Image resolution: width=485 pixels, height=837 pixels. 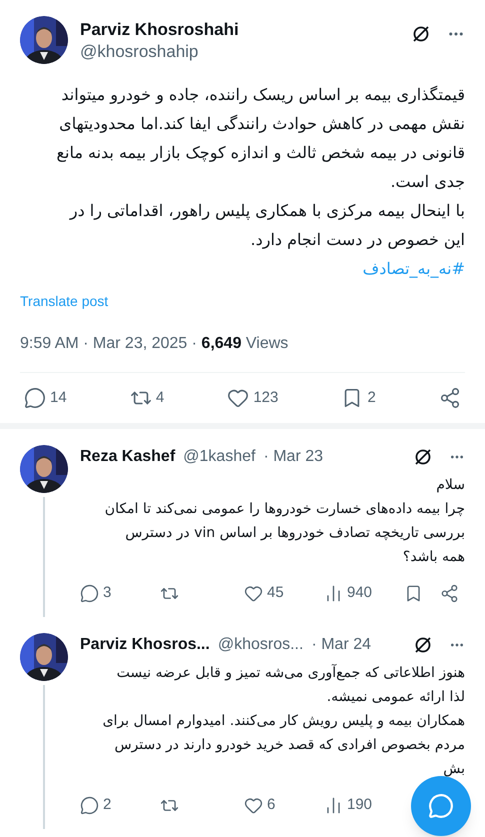 What do you see at coordinates (284, 805) in the screenshot?
I see `like-button: 6` at bounding box center [284, 805].